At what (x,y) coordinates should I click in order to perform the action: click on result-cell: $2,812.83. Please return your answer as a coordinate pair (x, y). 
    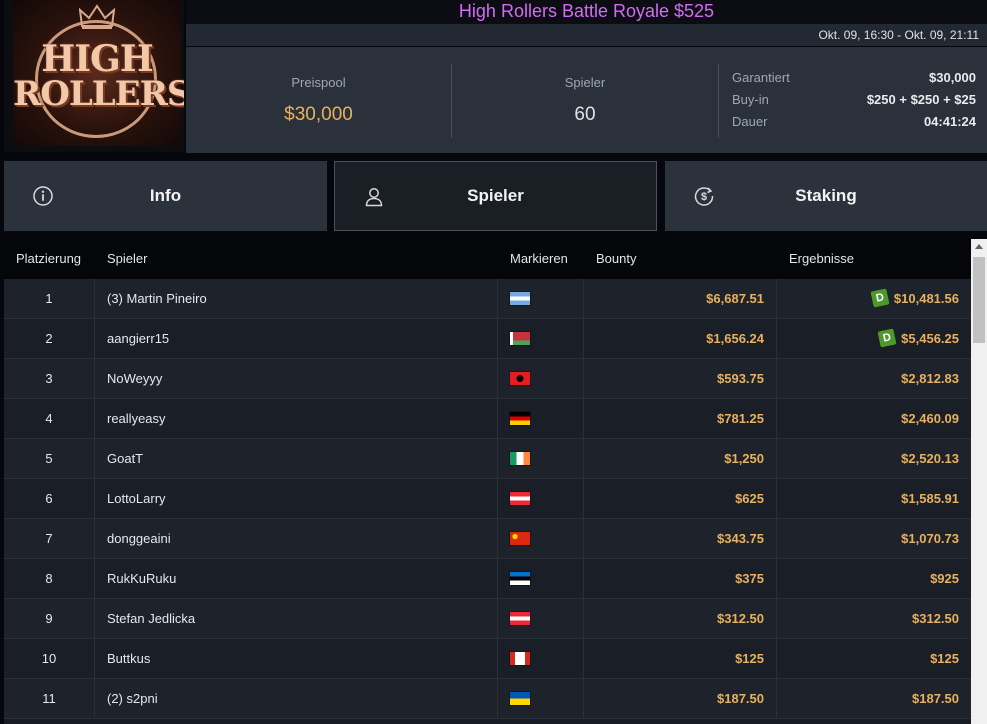
    Looking at the image, I should click on (874, 378).